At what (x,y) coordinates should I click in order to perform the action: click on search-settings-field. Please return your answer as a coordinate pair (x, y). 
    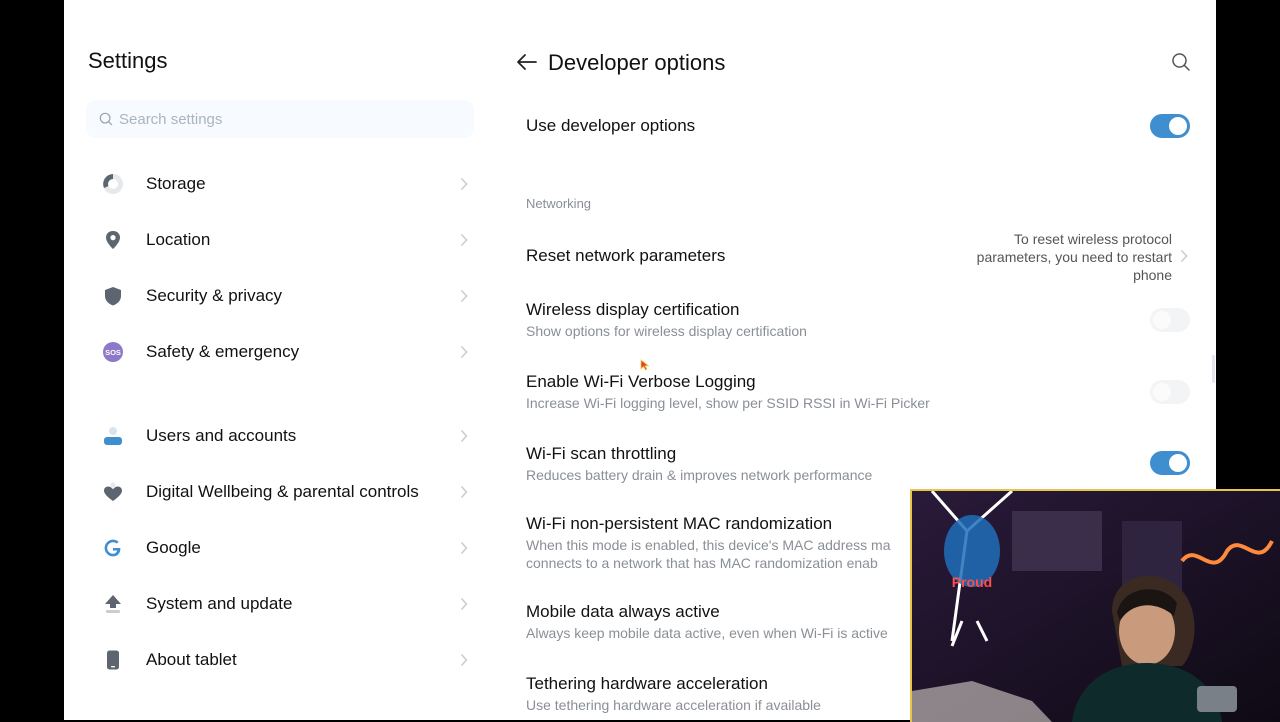
    Looking at the image, I should click on (280, 119).